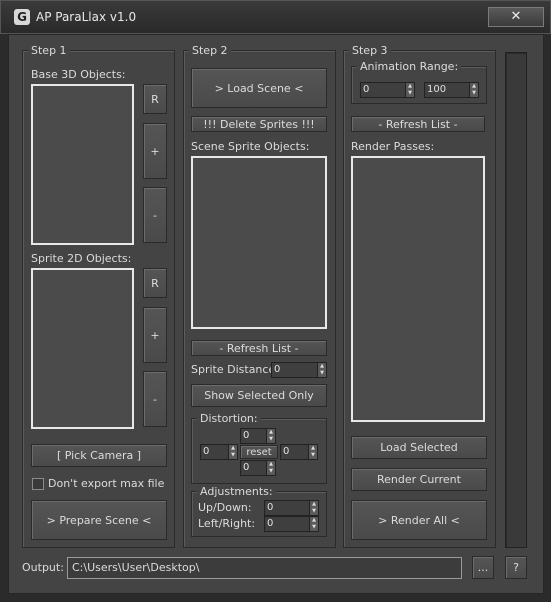 The width and height of the screenshot is (551, 602). What do you see at coordinates (155, 151) in the screenshot?
I see `base-add-button: +` at bounding box center [155, 151].